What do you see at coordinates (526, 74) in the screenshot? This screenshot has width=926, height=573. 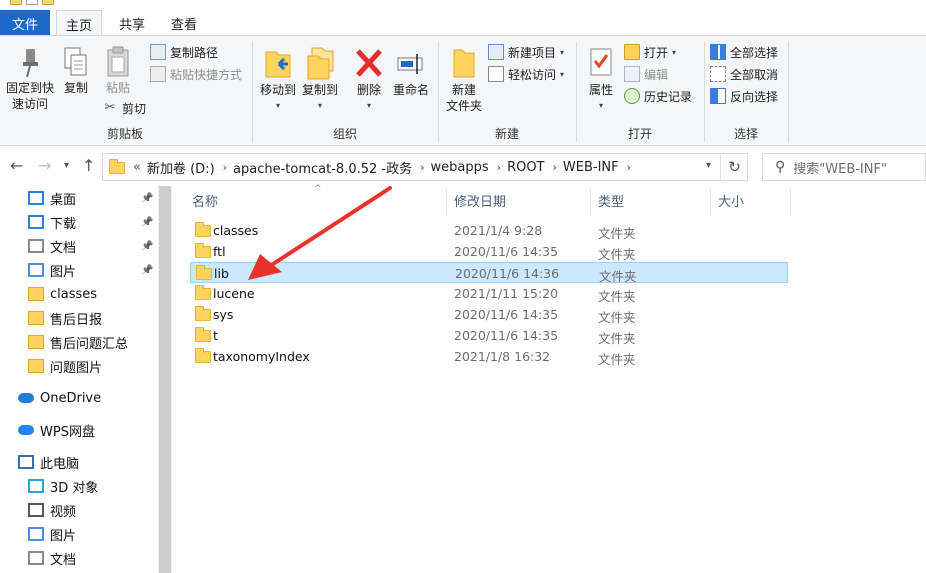 I see `easy-access-button: 轻松访问 ▾` at bounding box center [526, 74].